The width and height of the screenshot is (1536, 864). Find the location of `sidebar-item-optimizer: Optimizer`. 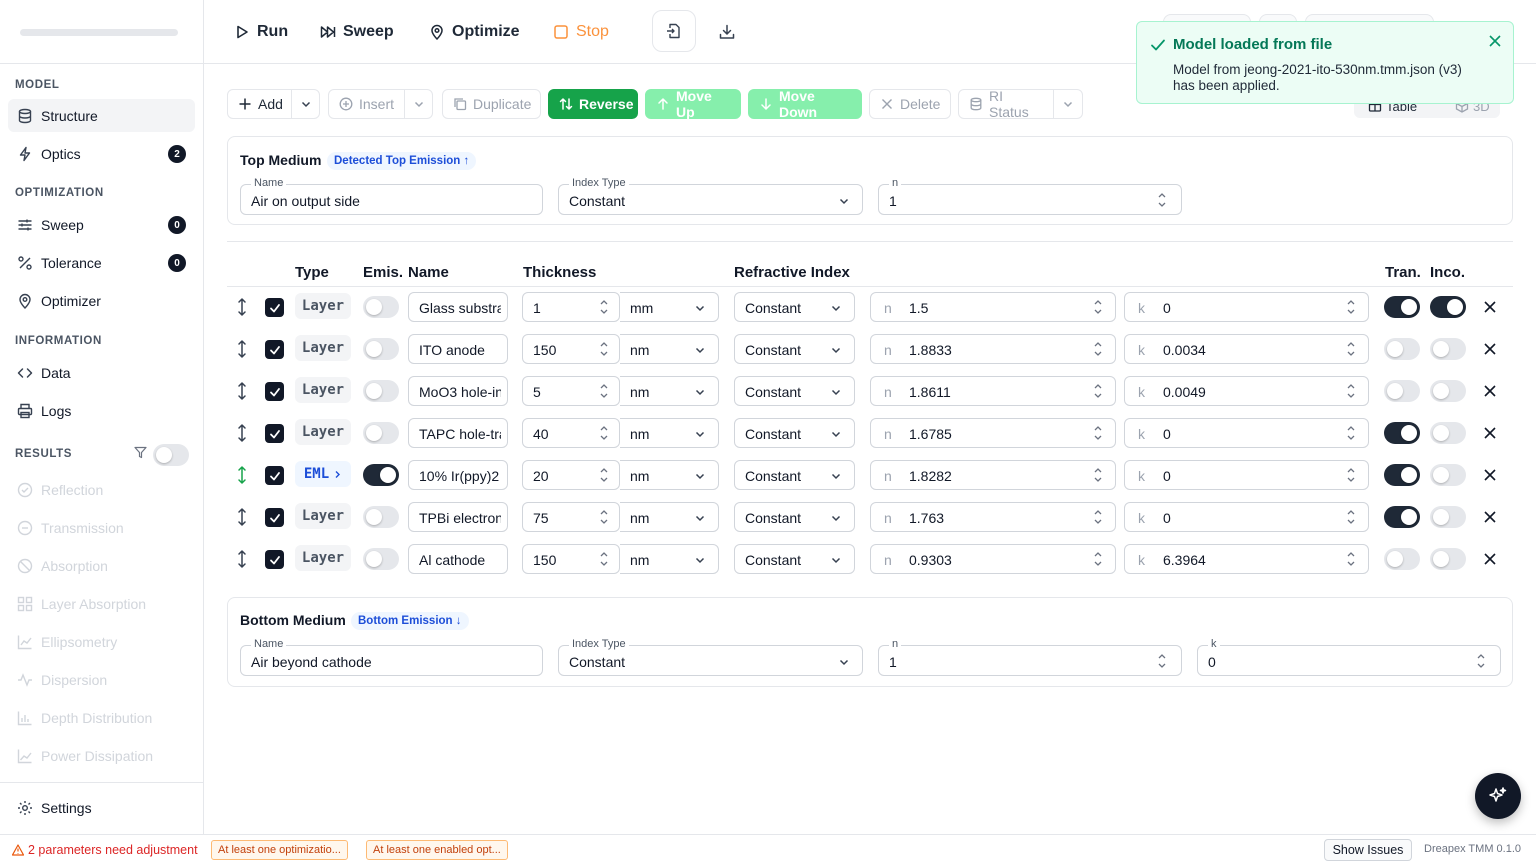

sidebar-item-optimizer: Optimizer is located at coordinates (101, 300).